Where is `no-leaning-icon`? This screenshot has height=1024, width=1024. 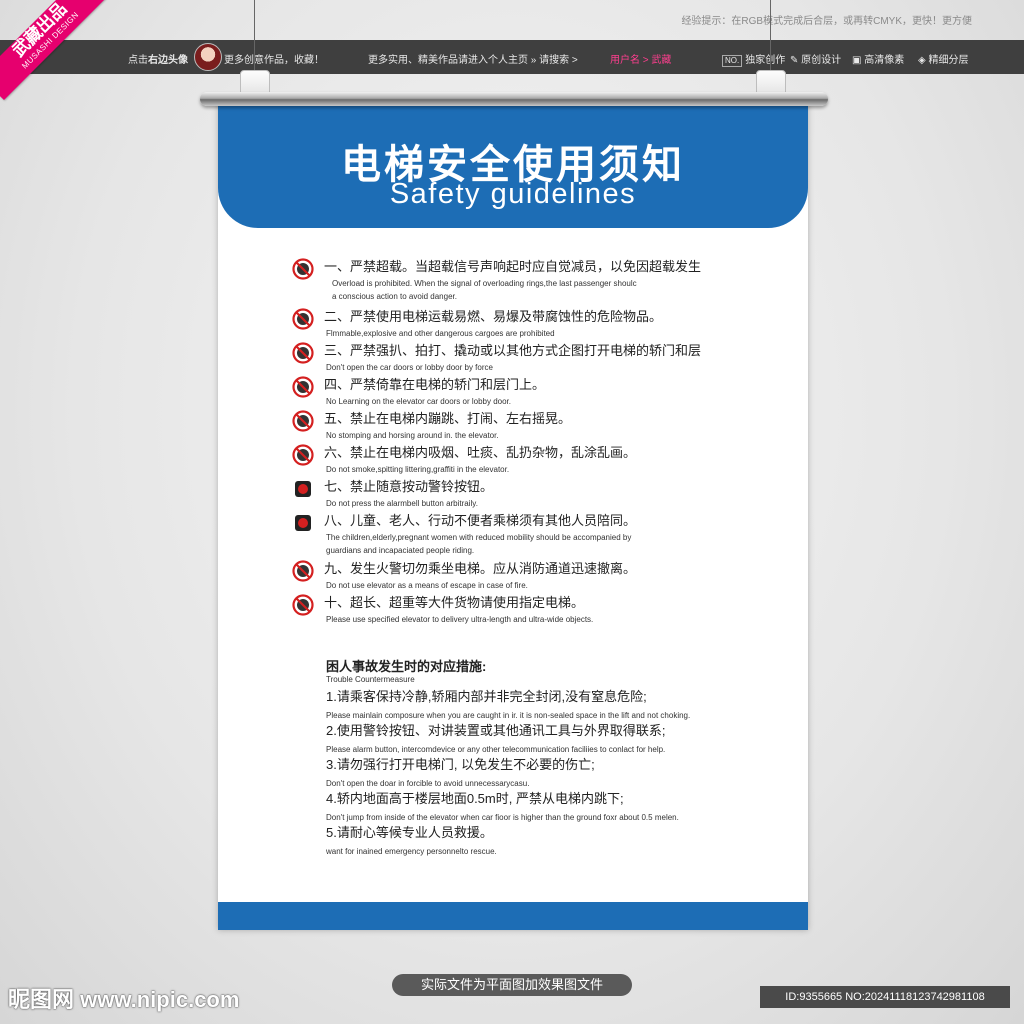 no-leaning-icon is located at coordinates (303, 387).